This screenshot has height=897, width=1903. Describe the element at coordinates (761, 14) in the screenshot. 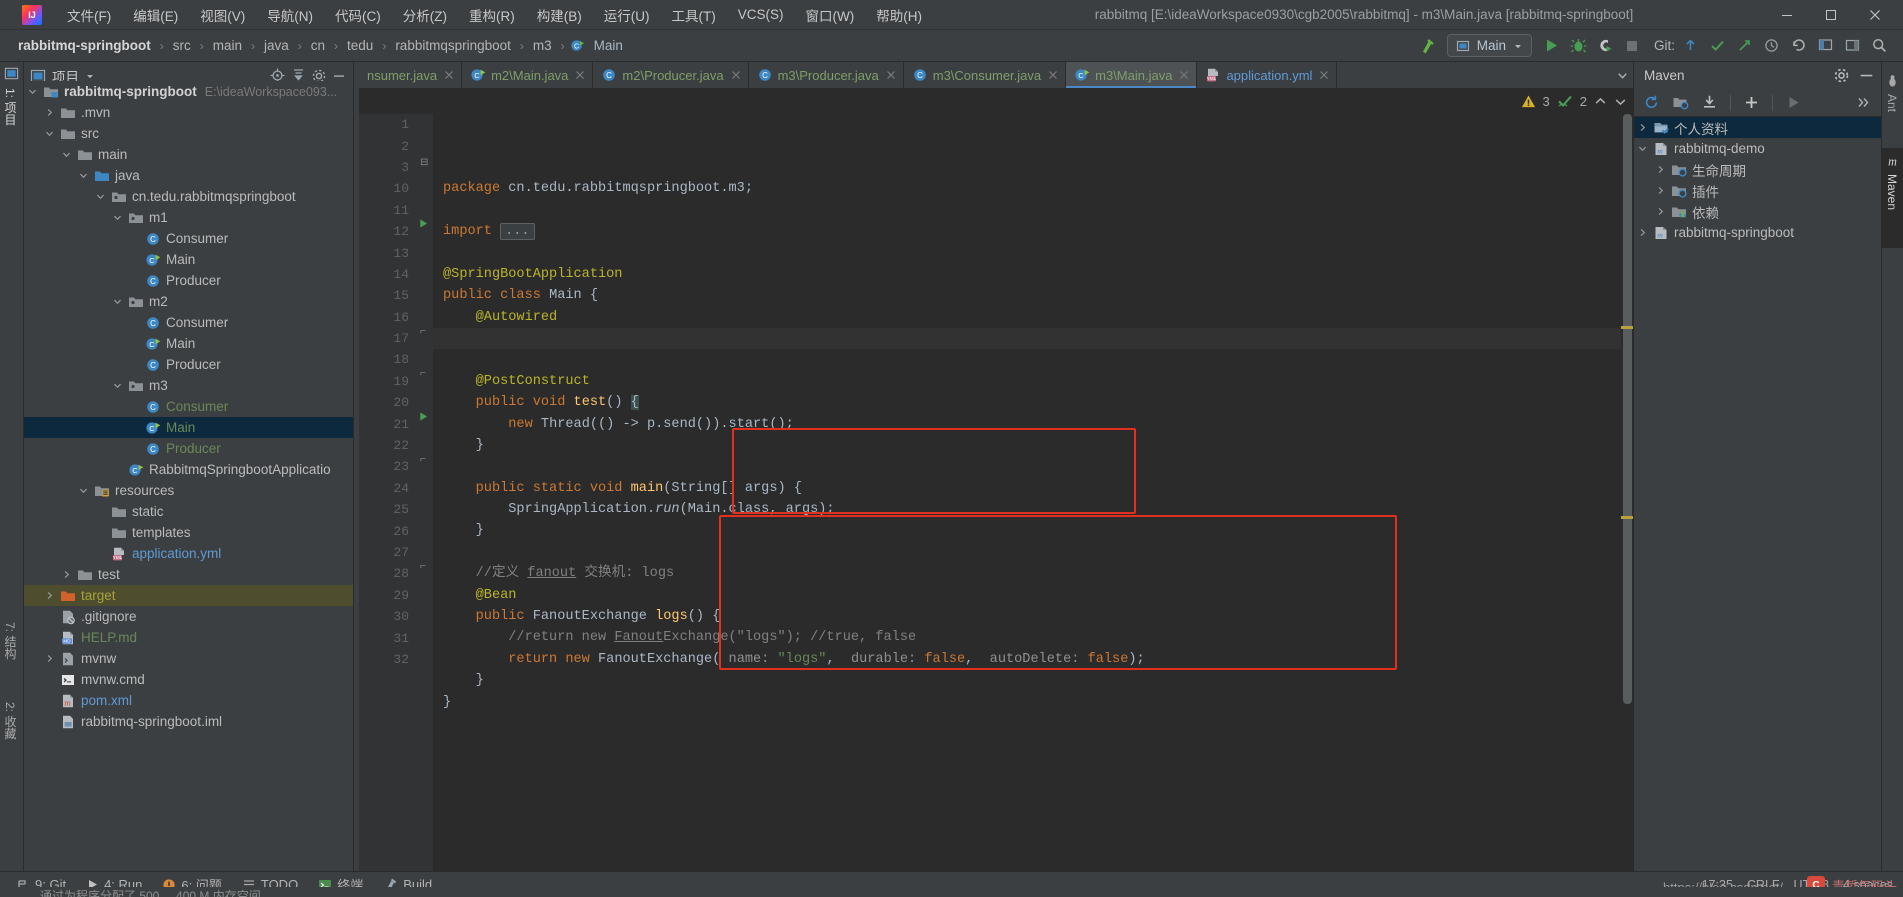

I see `menu-vcs: VCS(S)` at that location.